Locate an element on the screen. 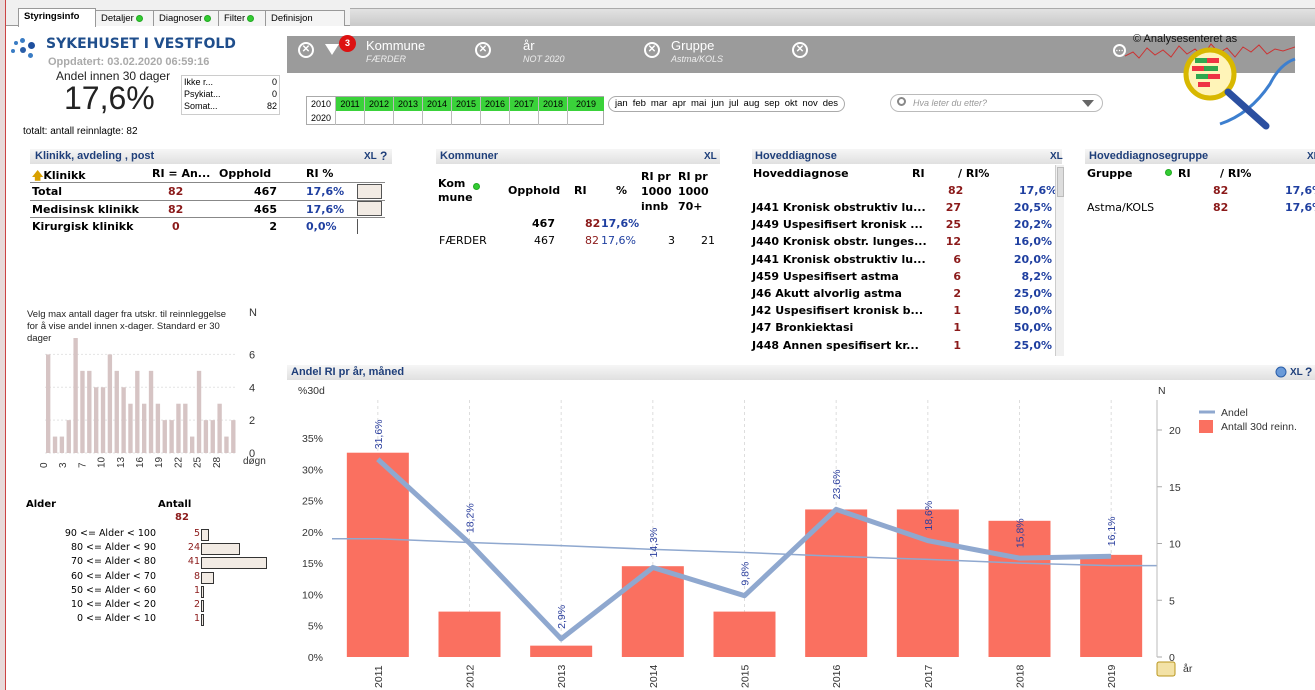  month-nov: nov is located at coordinates (809, 103).